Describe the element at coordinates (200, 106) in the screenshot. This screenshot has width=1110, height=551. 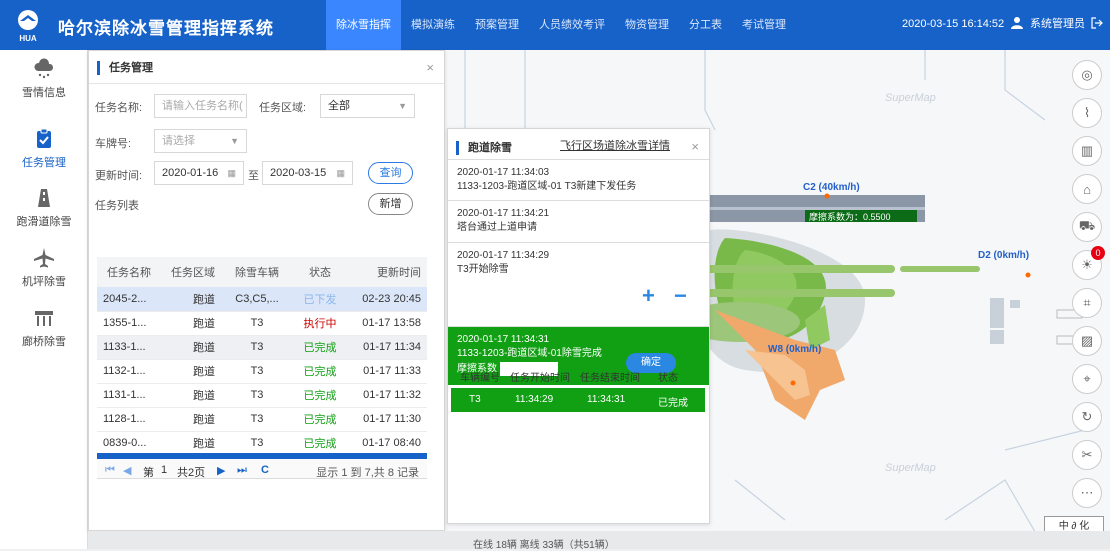
I see `task-name-input: 请输入任务名称(` at that location.